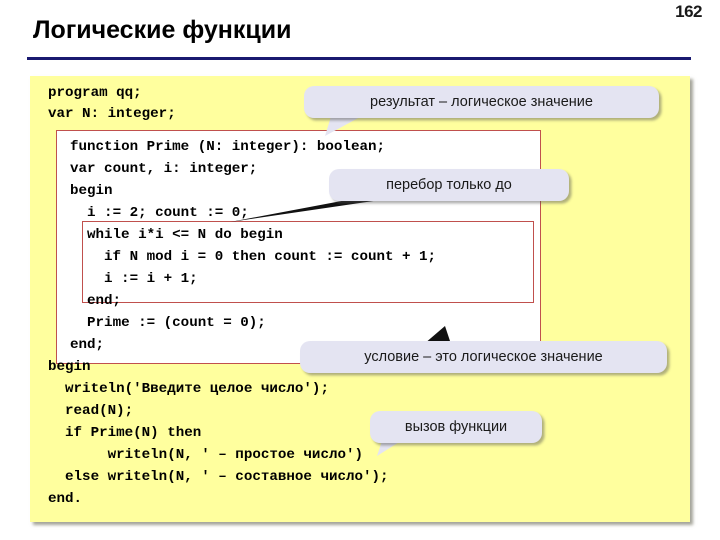 Image resolution: width=720 pixels, height=540 pixels. Describe the element at coordinates (456, 427) in the screenshot. I see `callout-function-call: вызов функции` at that location.